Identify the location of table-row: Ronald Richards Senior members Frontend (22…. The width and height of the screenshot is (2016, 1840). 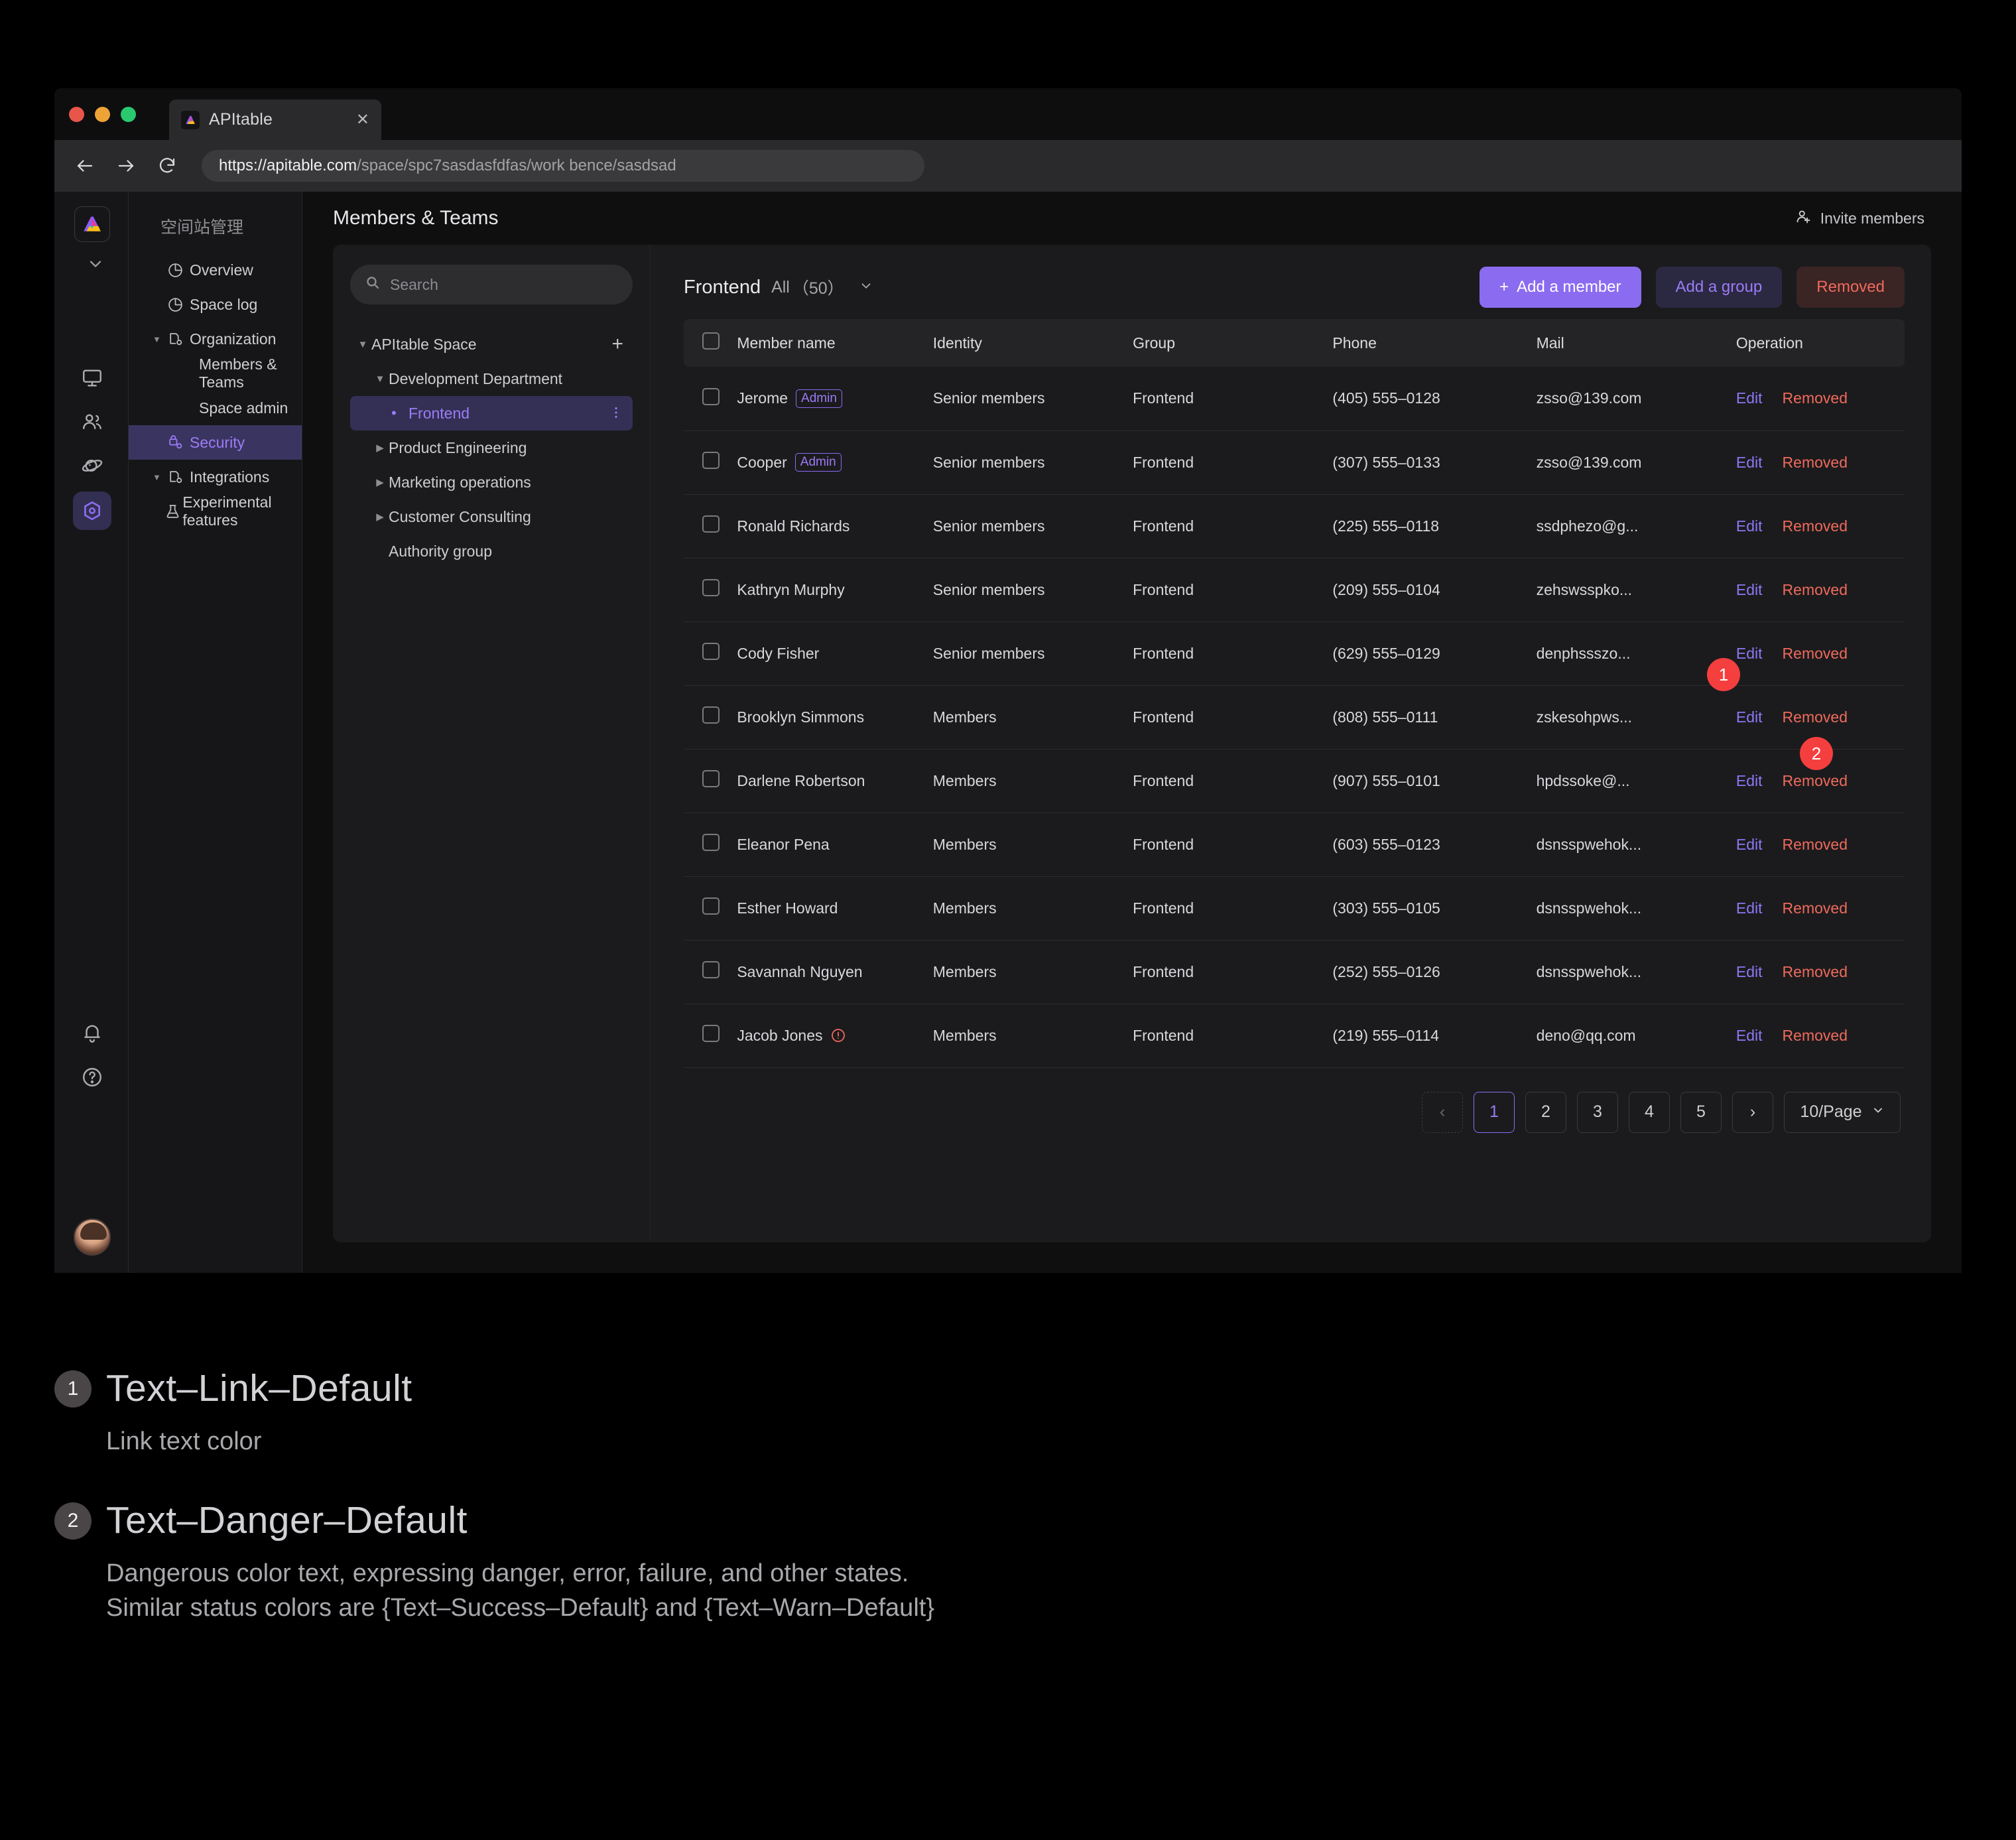
(1294, 526).